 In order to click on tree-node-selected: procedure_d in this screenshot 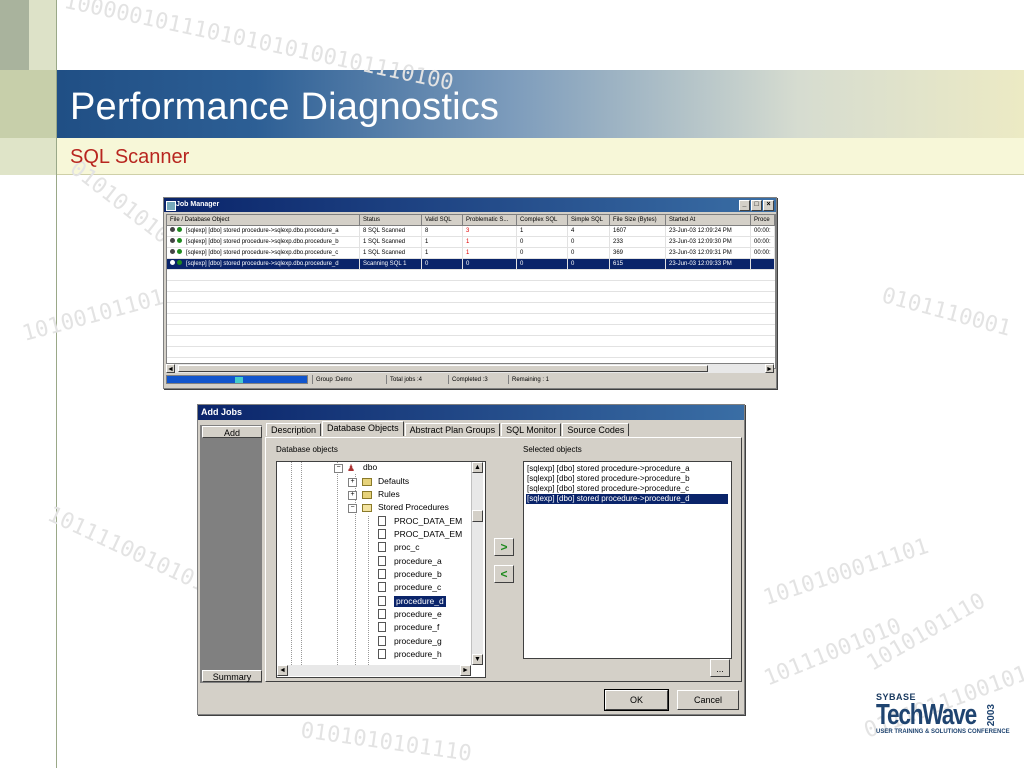, I will do `click(420, 601)`.